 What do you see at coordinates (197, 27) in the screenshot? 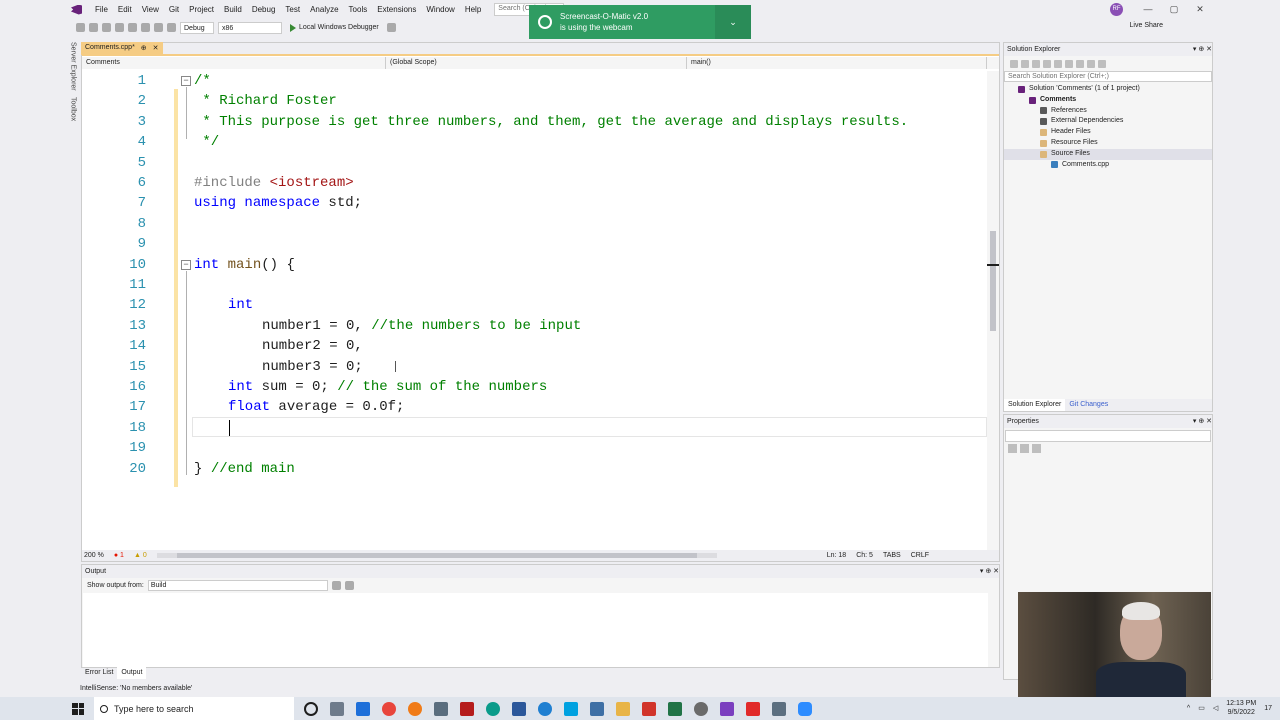
I see `configuration-select: Debug` at bounding box center [197, 27].